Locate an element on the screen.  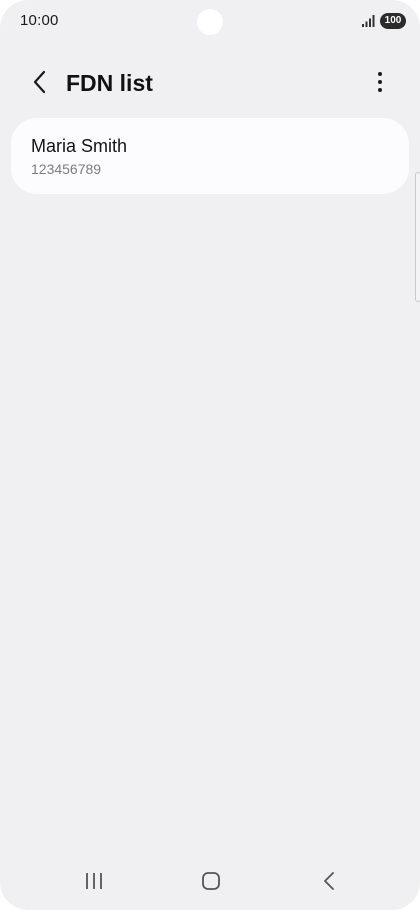
status-bar: 10:00 100 is located at coordinates (210, 22).